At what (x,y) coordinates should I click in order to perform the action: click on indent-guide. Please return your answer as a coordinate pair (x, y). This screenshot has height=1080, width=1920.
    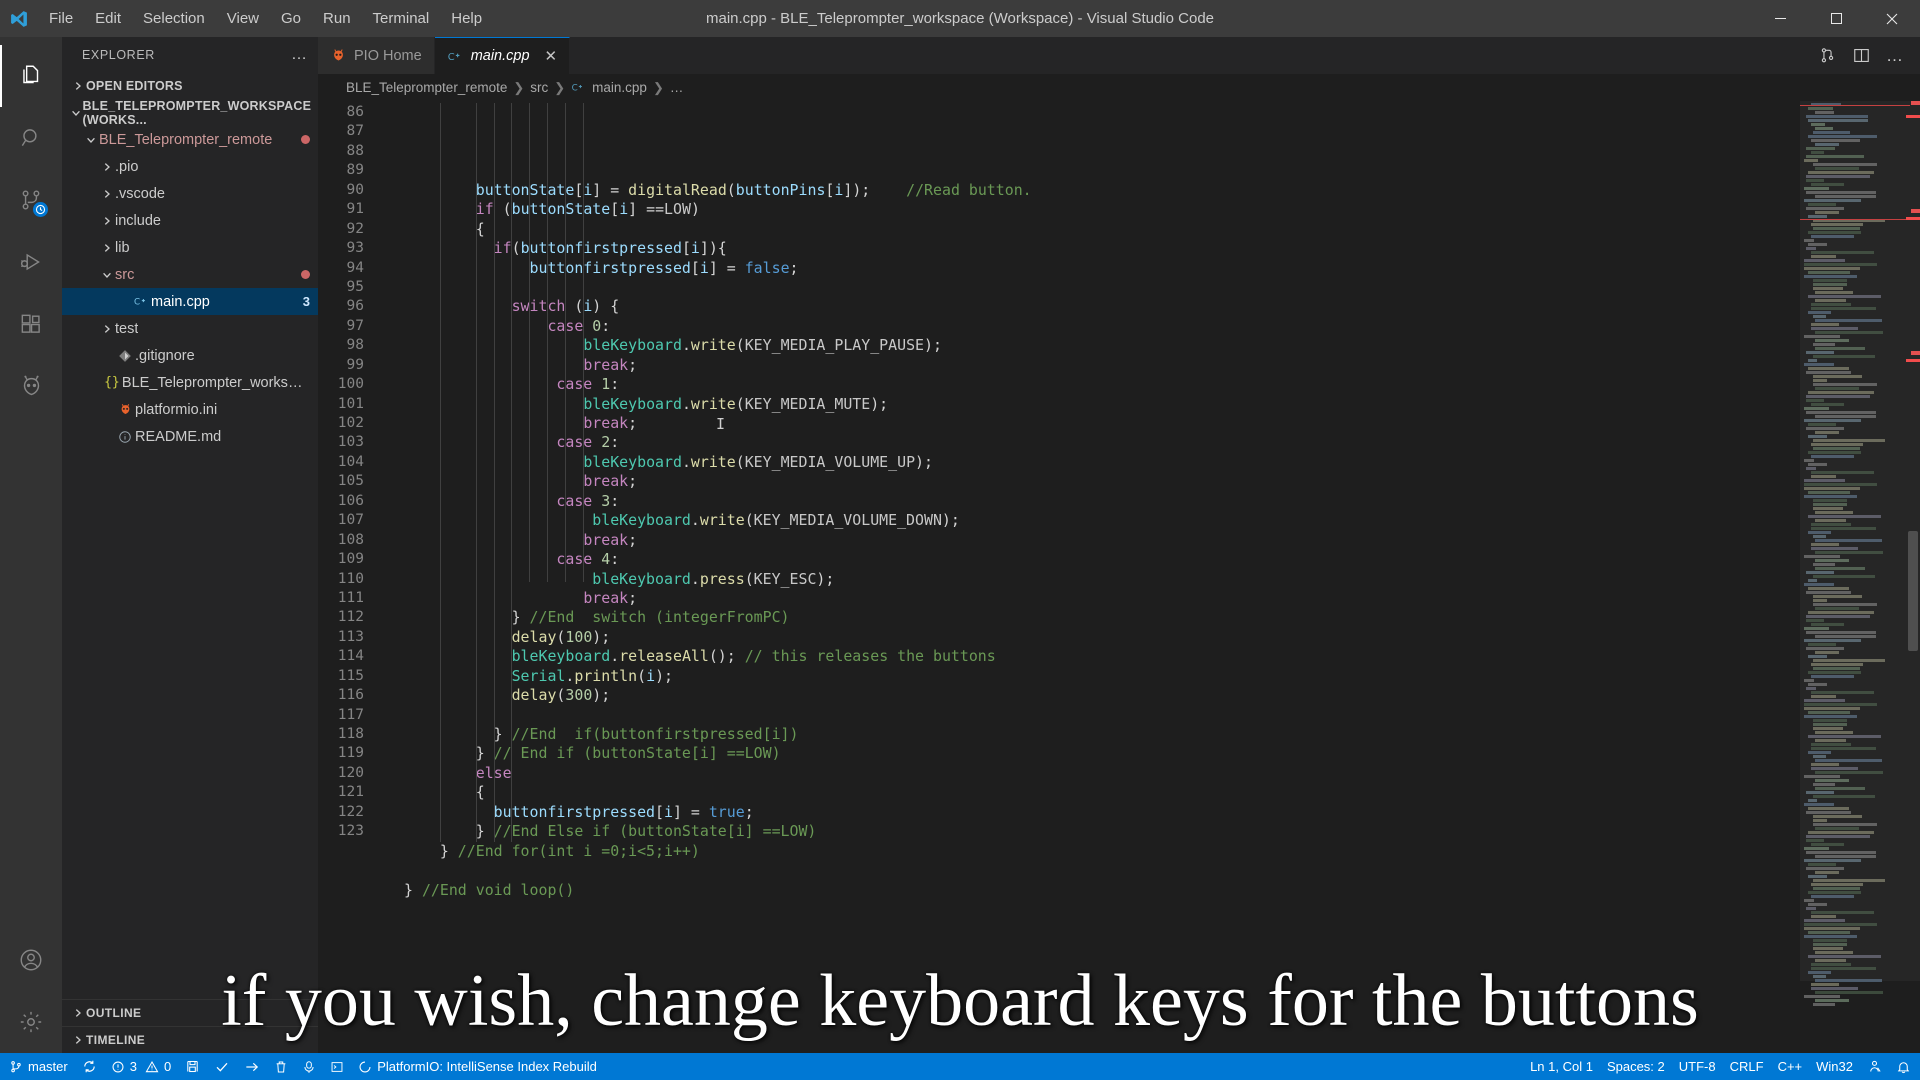
    Looking at the image, I should click on (530, 343).